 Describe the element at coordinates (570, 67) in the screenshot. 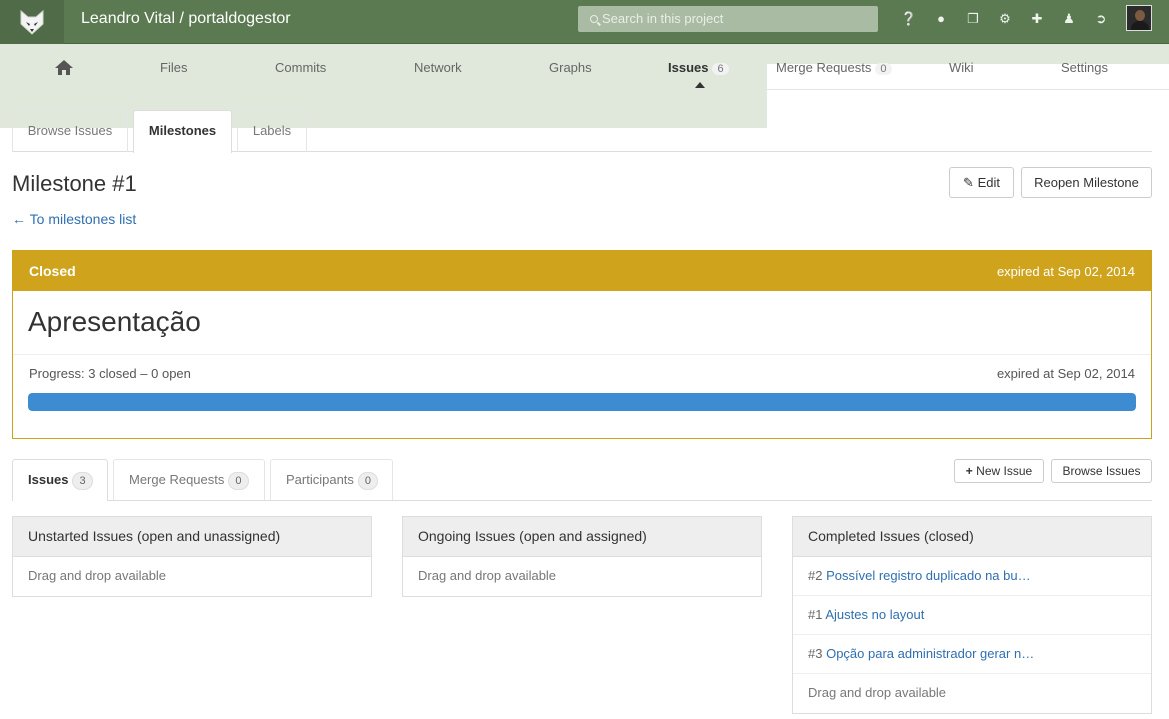

I see `nav-item-graphs: Graphs` at that location.